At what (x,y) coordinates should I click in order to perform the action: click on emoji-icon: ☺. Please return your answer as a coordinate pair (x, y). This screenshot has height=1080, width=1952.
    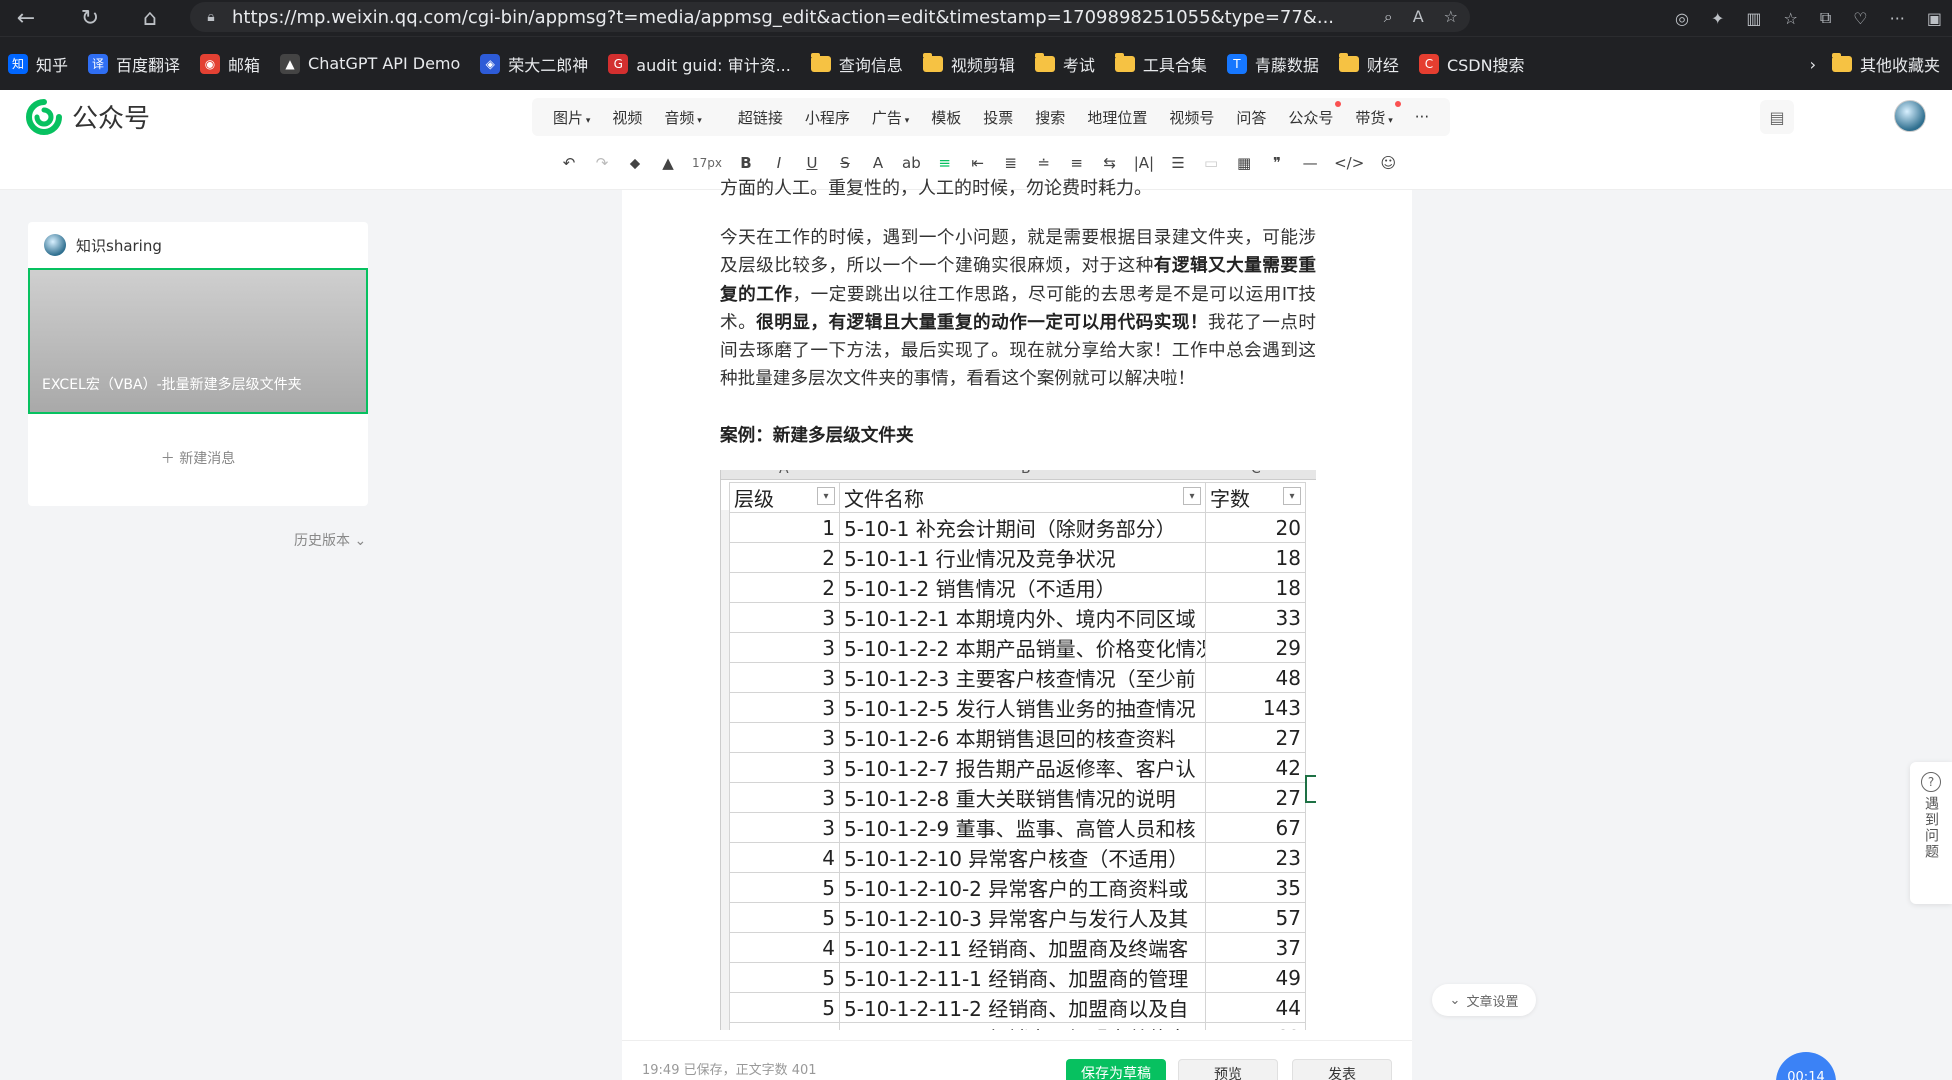
    Looking at the image, I should click on (1388, 163).